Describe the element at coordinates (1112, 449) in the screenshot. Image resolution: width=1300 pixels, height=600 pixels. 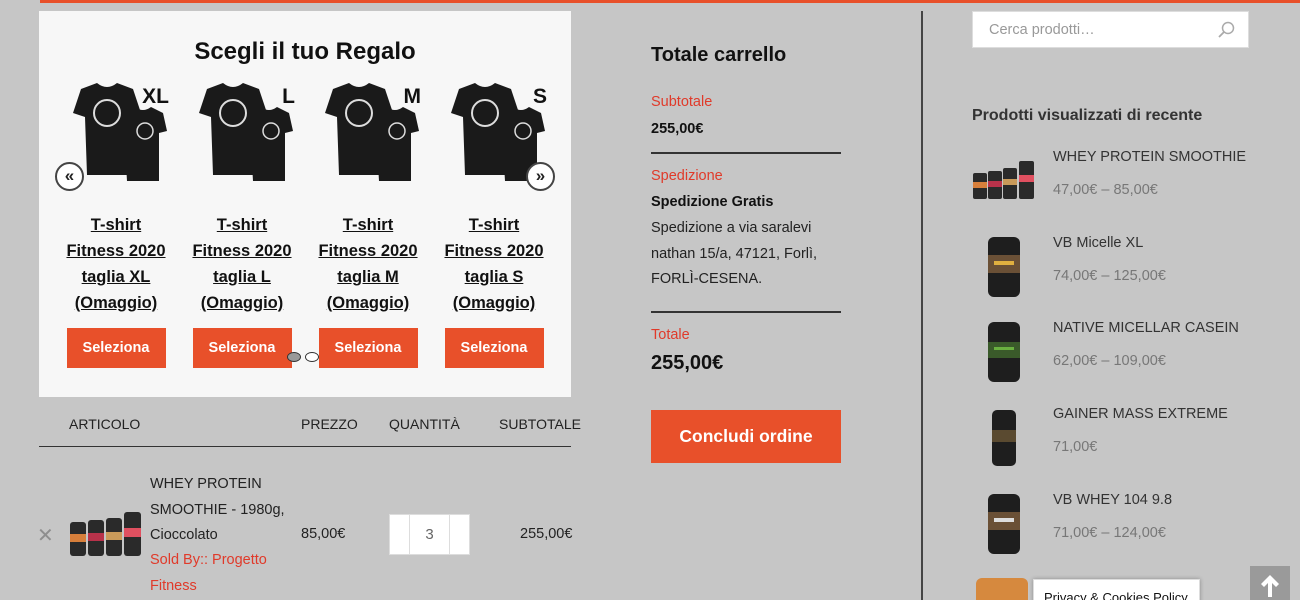
I see `recent-product: GAINER MASS EXTREME 71,00€` at that location.